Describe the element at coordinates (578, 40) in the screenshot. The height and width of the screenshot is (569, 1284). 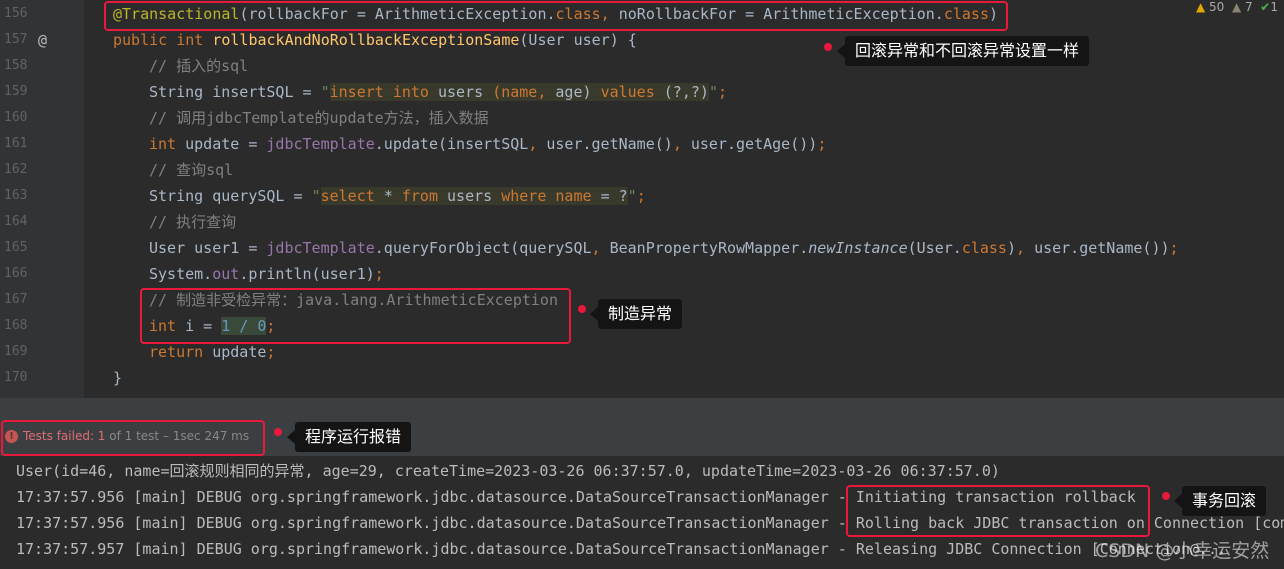
I see `code-token: (User user) {` at that location.